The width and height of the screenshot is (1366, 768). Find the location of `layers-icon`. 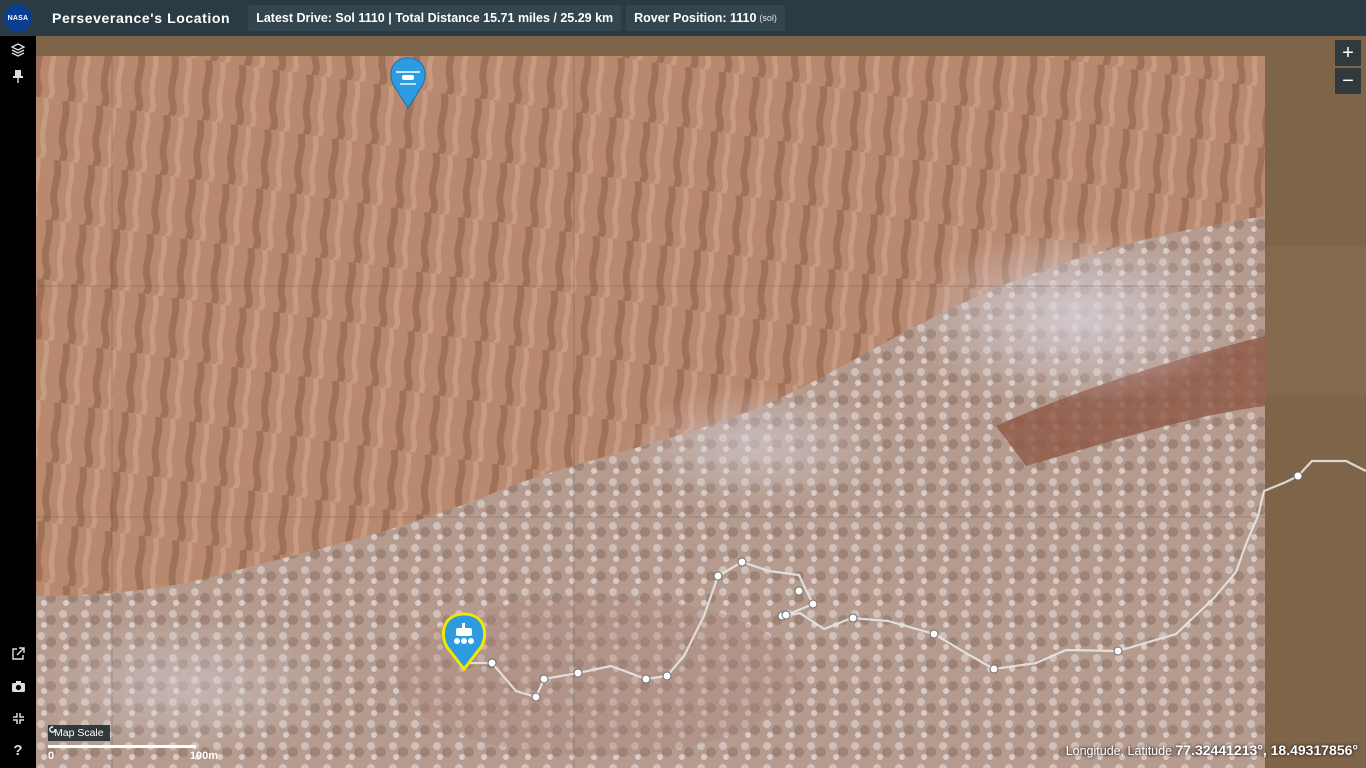

layers-icon is located at coordinates (18, 50).